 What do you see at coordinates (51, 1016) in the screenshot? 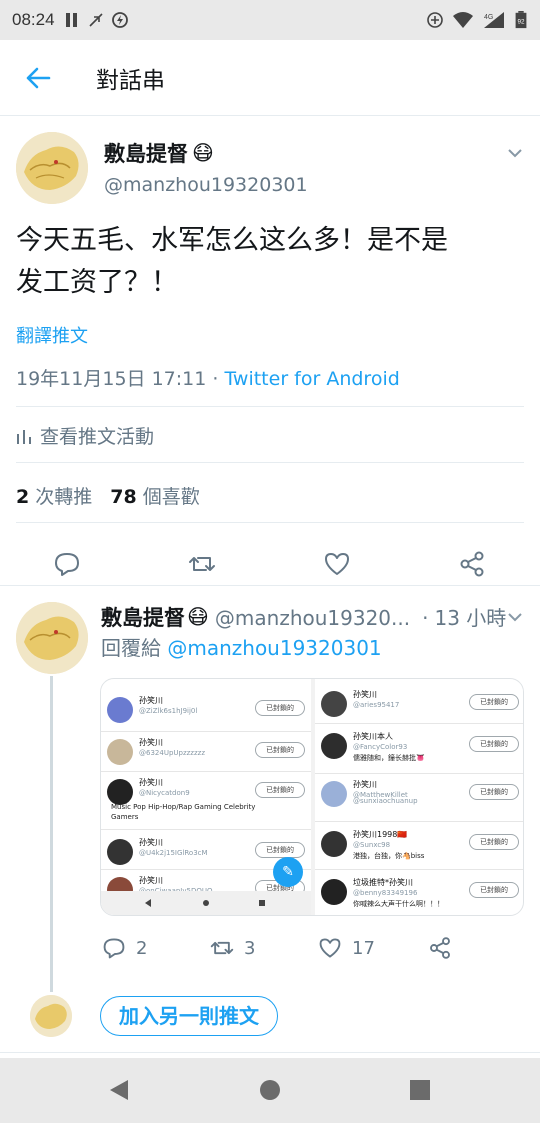
I see `own-avatar` at bounding box center [51, 1016].